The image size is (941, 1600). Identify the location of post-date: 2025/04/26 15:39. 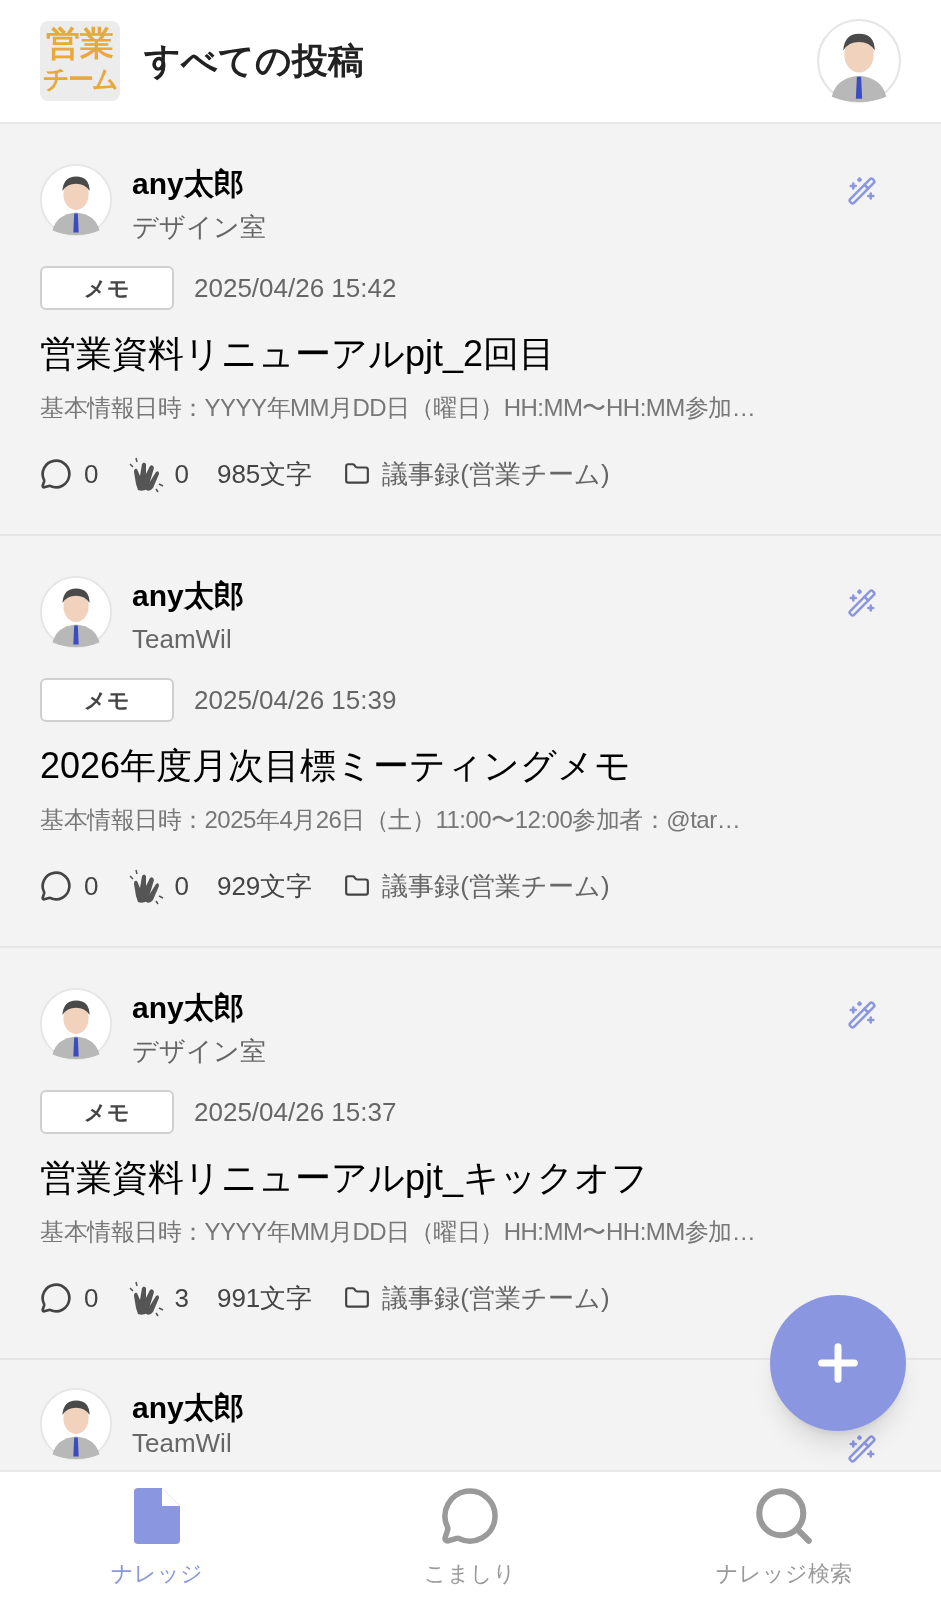
(295, 700).